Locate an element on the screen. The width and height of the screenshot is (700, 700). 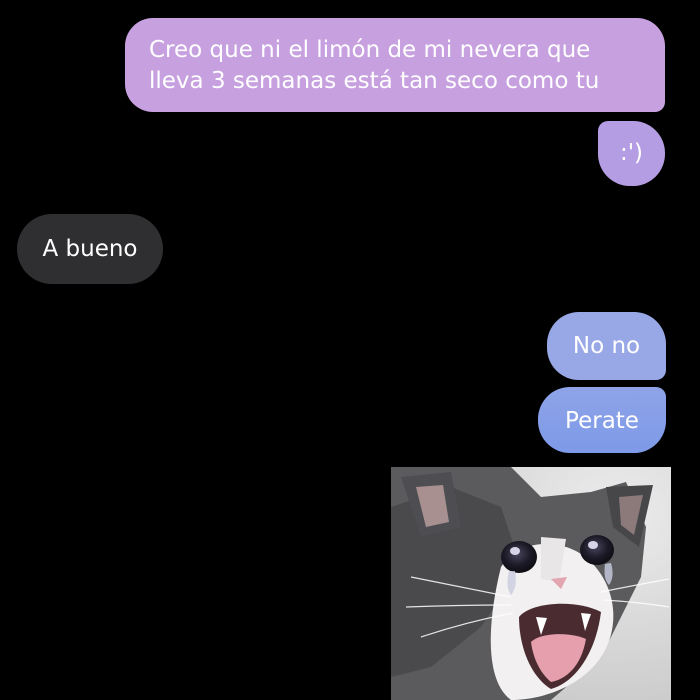
image-attachment is located at coordinates (531, 583).